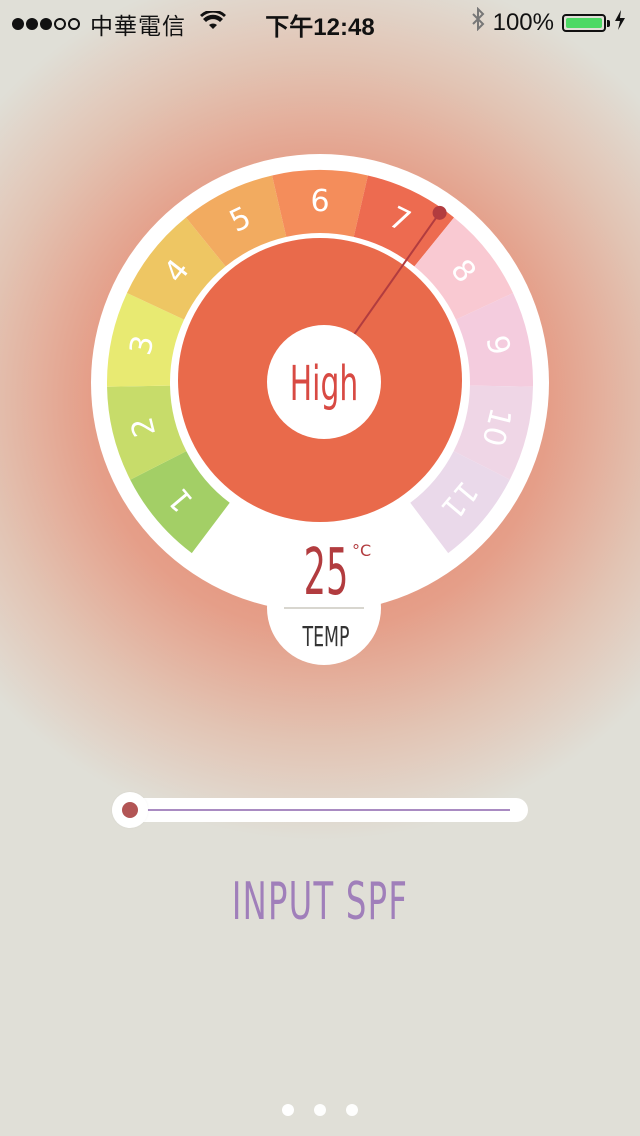 This screenshot has width=640, height=1136. What do you see at coordinates (328, 810) in the screenshot?
I see `spf-slider-track` at bounding box center [328, 810].